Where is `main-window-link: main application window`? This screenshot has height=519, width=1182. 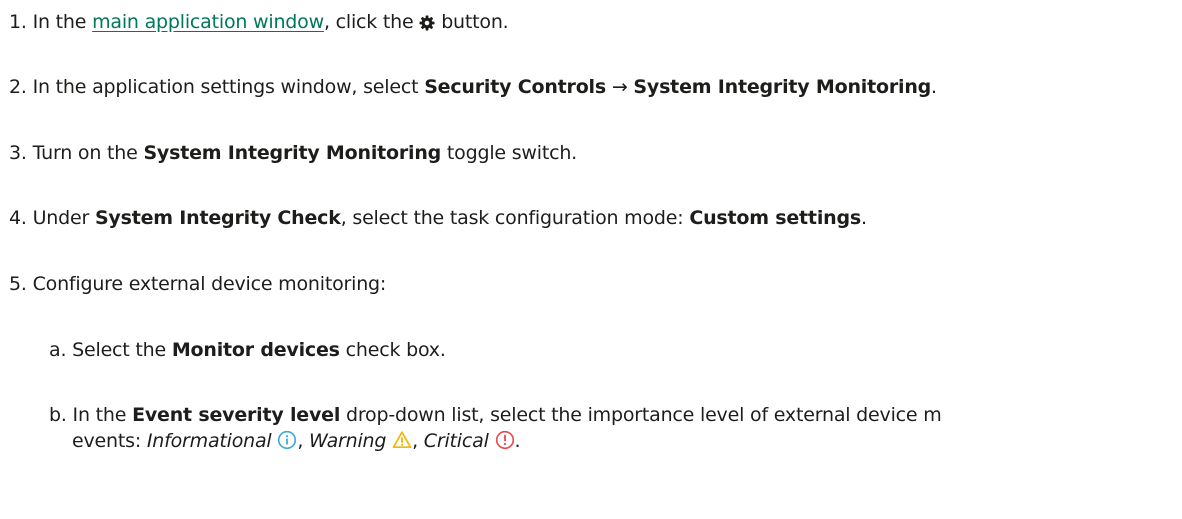
main-window-link: main application window is located at coordinates (208, 22).